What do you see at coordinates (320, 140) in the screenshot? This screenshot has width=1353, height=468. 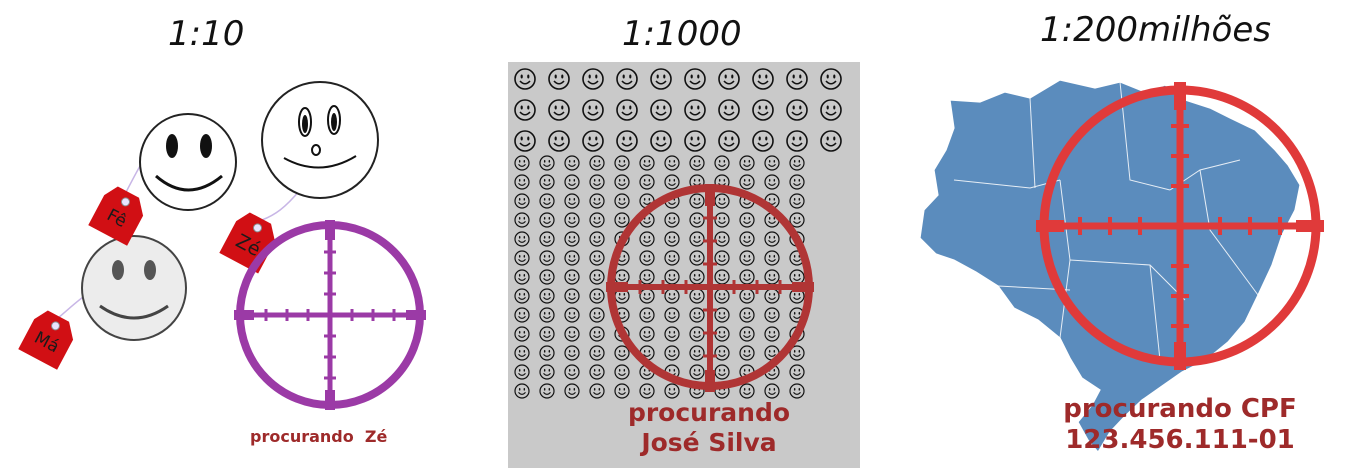 I see `smiley-face-icon-ze` at bounding box center [320, 140].